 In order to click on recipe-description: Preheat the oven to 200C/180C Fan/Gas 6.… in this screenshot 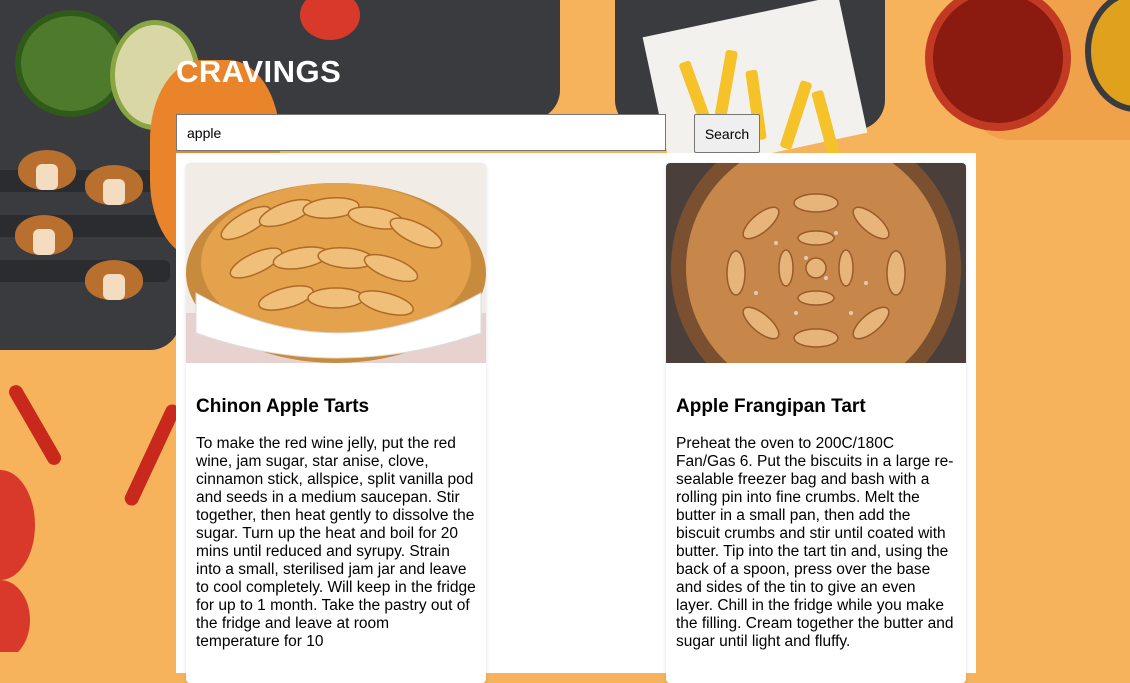, I will do `click(815, 542)`.